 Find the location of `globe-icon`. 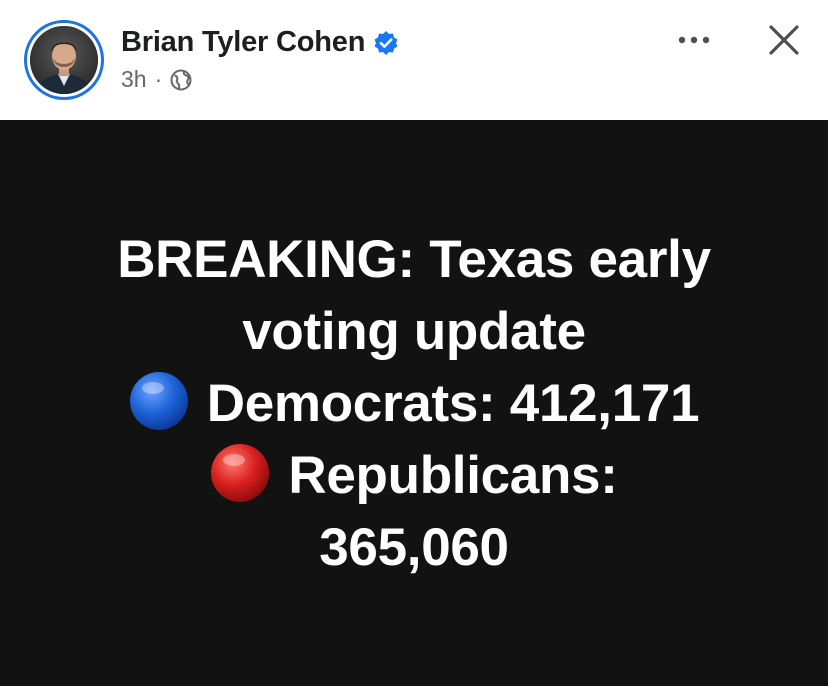

globe-icon is located at coordinates (181, 80).